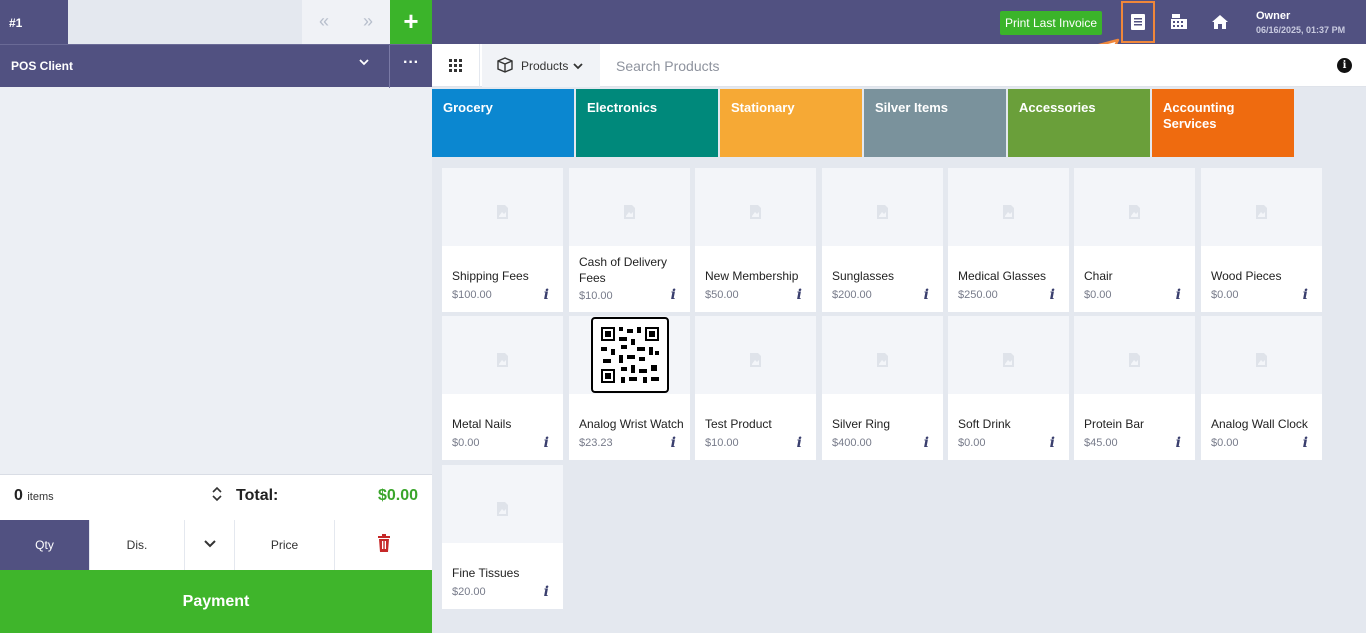 Image resolution: width=1366 pixels, height=633 pixels. Describe the element at coordinates (722, 295) in the screenshot. I see `product-price: $50.00` at that location.